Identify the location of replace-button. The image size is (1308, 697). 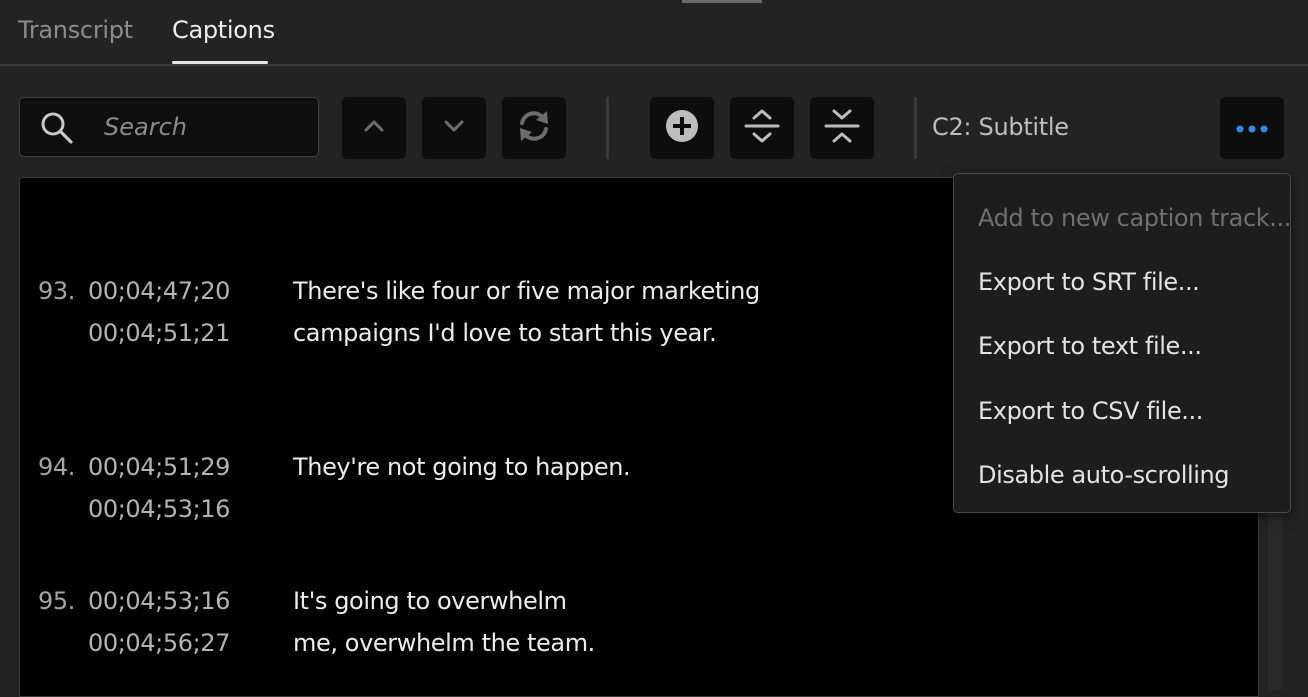
(534, 128).